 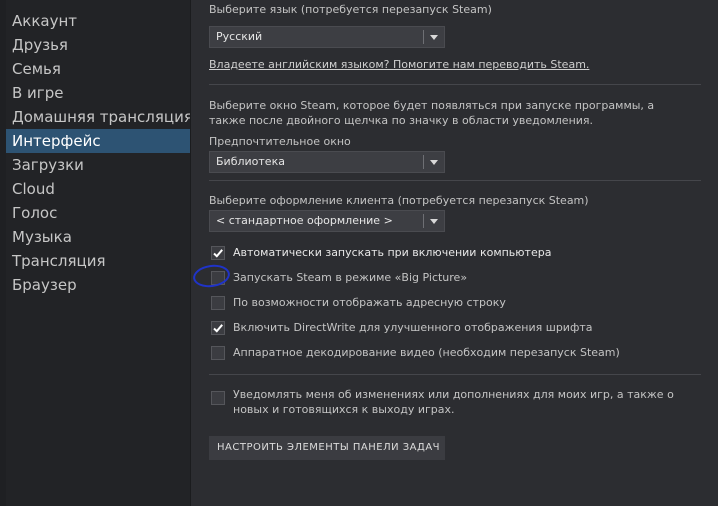 I want to click on sidebar-item-interface: Интерфейс, so click(x=98, y=141).